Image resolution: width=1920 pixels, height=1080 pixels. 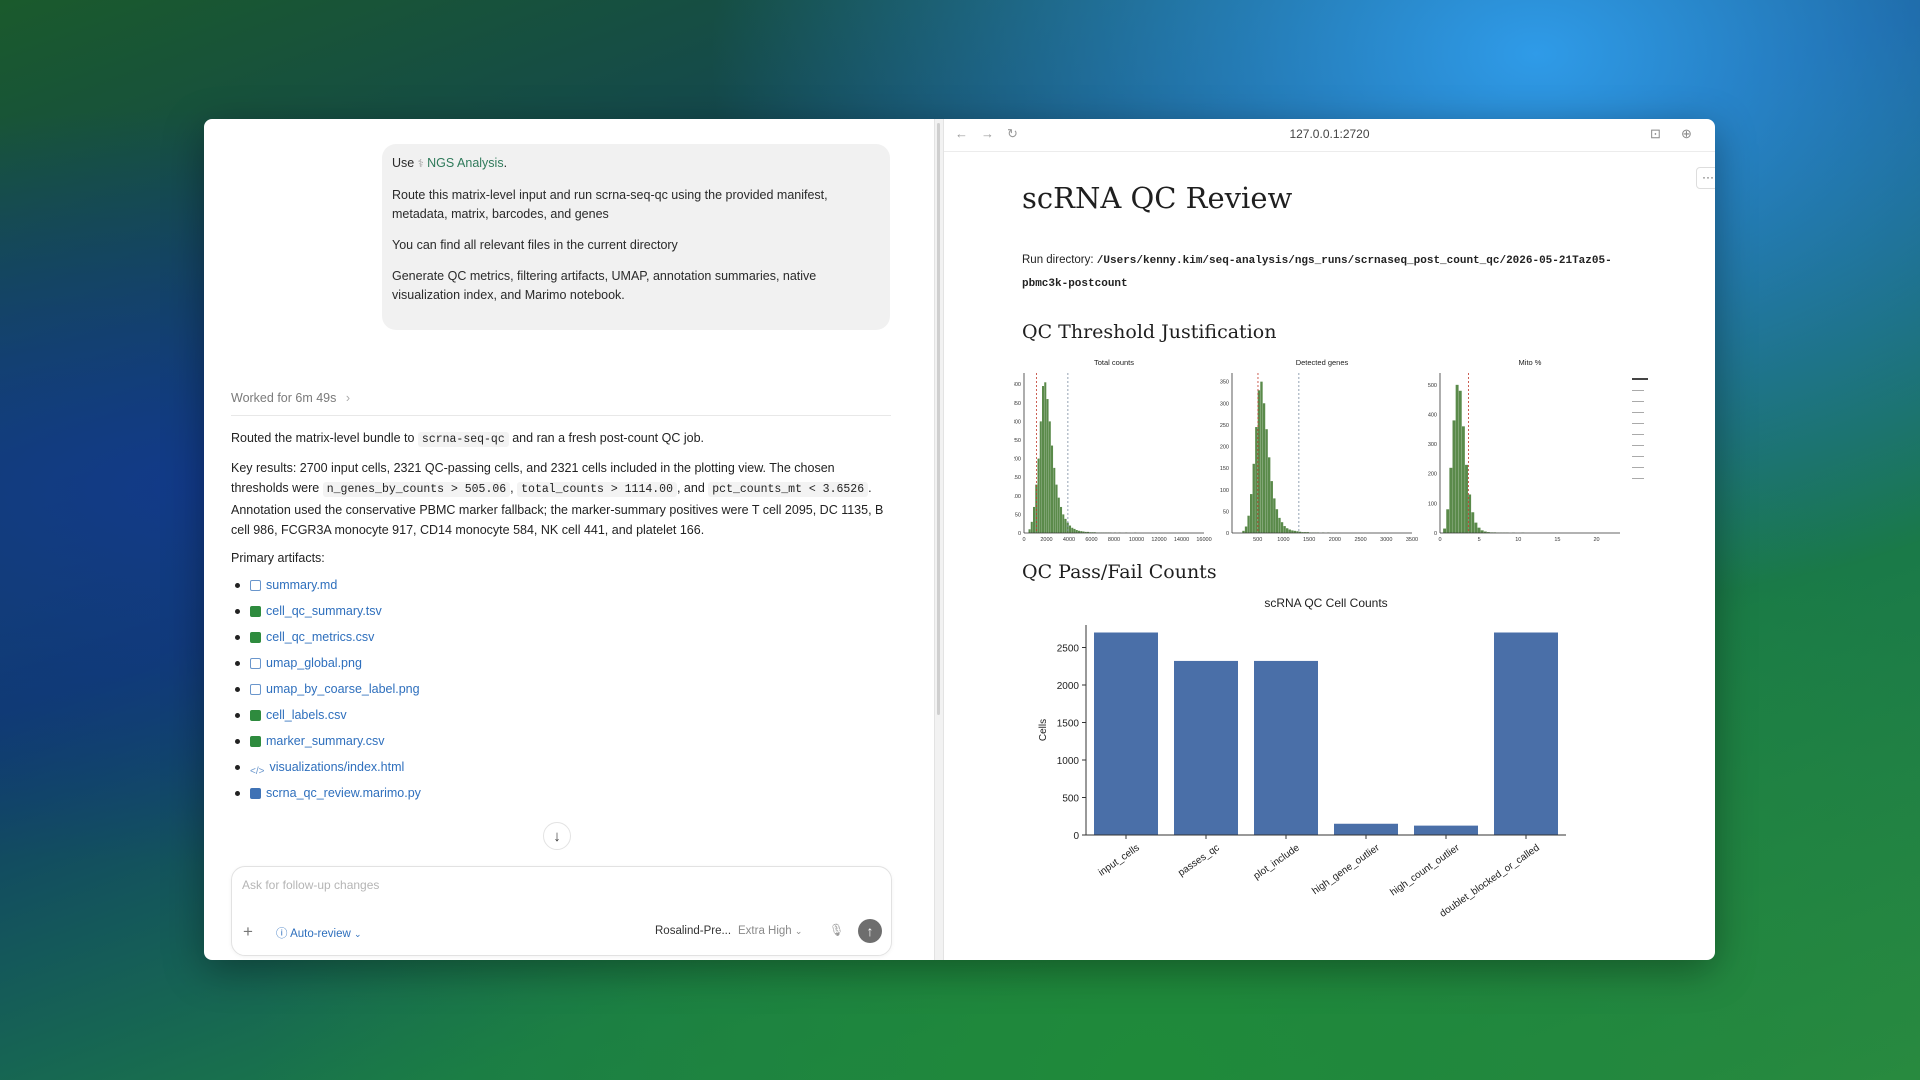 I want to click on x-tick-label: passes_qc, so click(x=1198, y=860).